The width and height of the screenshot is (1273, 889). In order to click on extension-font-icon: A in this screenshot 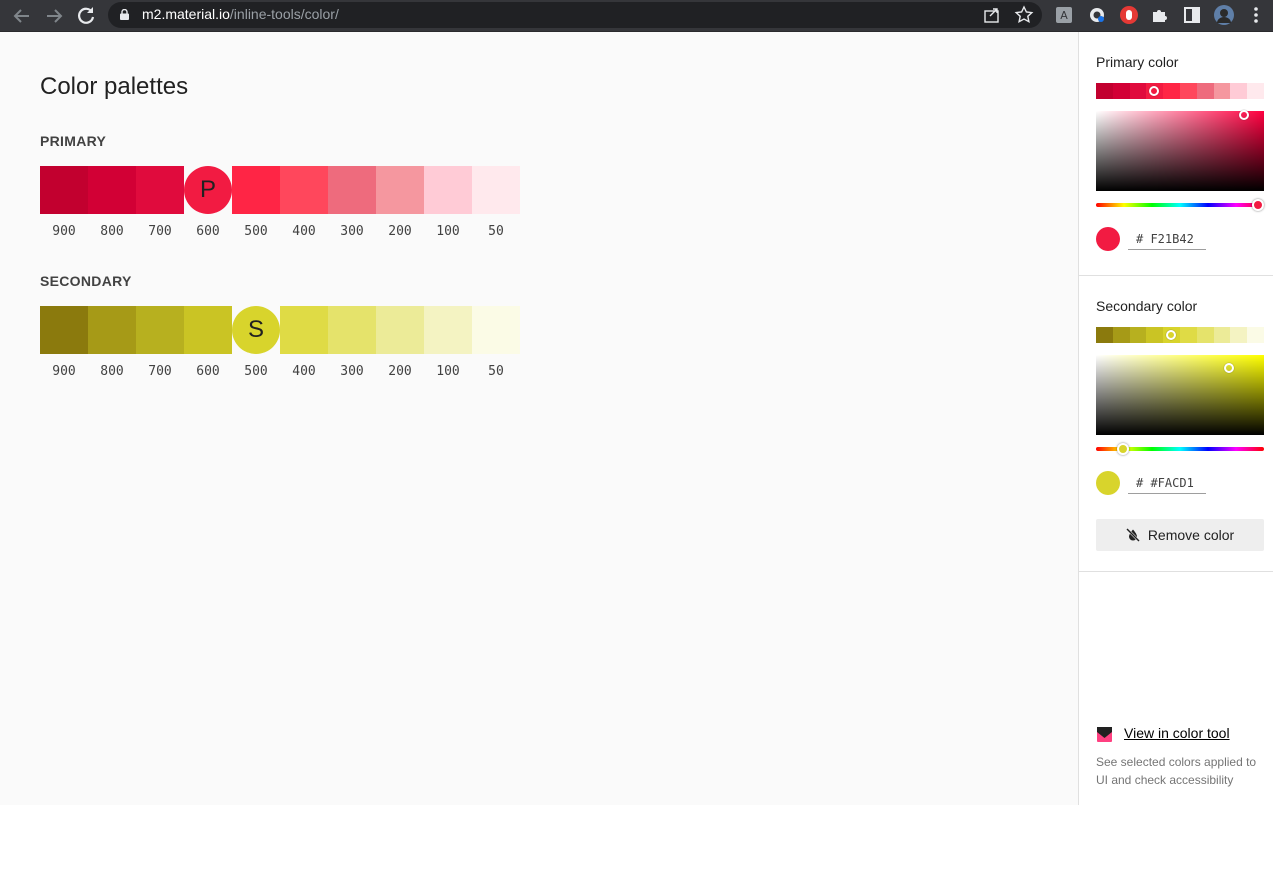, I will do `click(1064, 15)`.